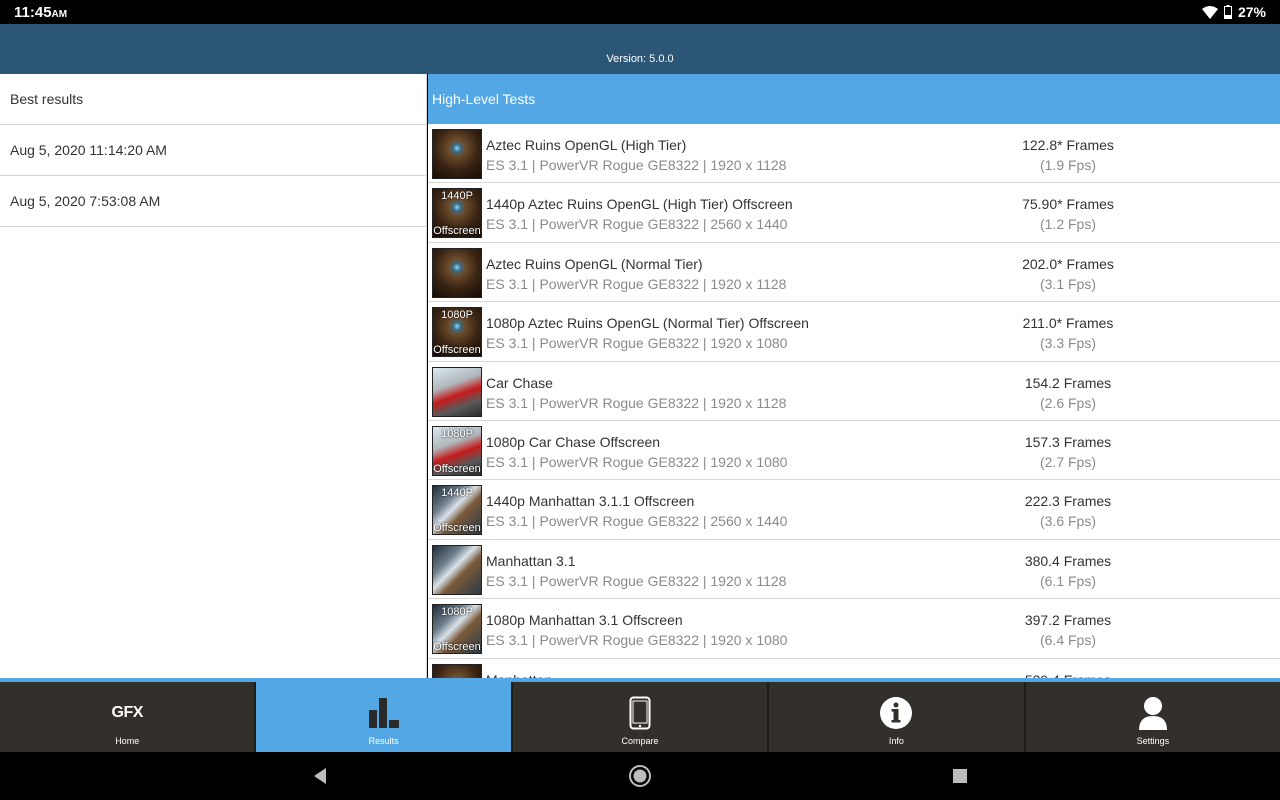 Image resolution: width=1280 pixels, height=800 pixels. I want to click on tab-compare: Compare, so click(641, 717).